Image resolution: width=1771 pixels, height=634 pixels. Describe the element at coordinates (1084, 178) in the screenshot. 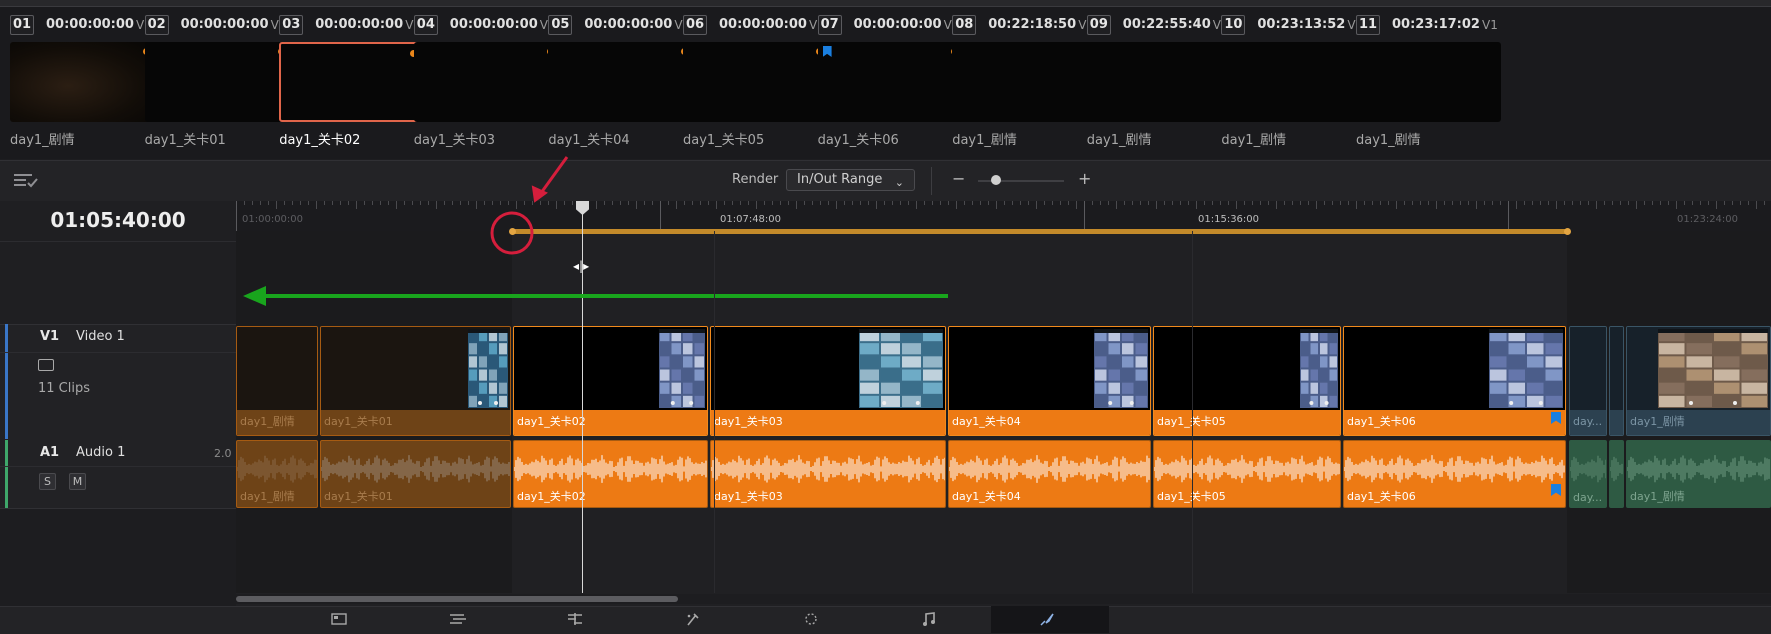

I see `zoom-in-button: +` at that location.